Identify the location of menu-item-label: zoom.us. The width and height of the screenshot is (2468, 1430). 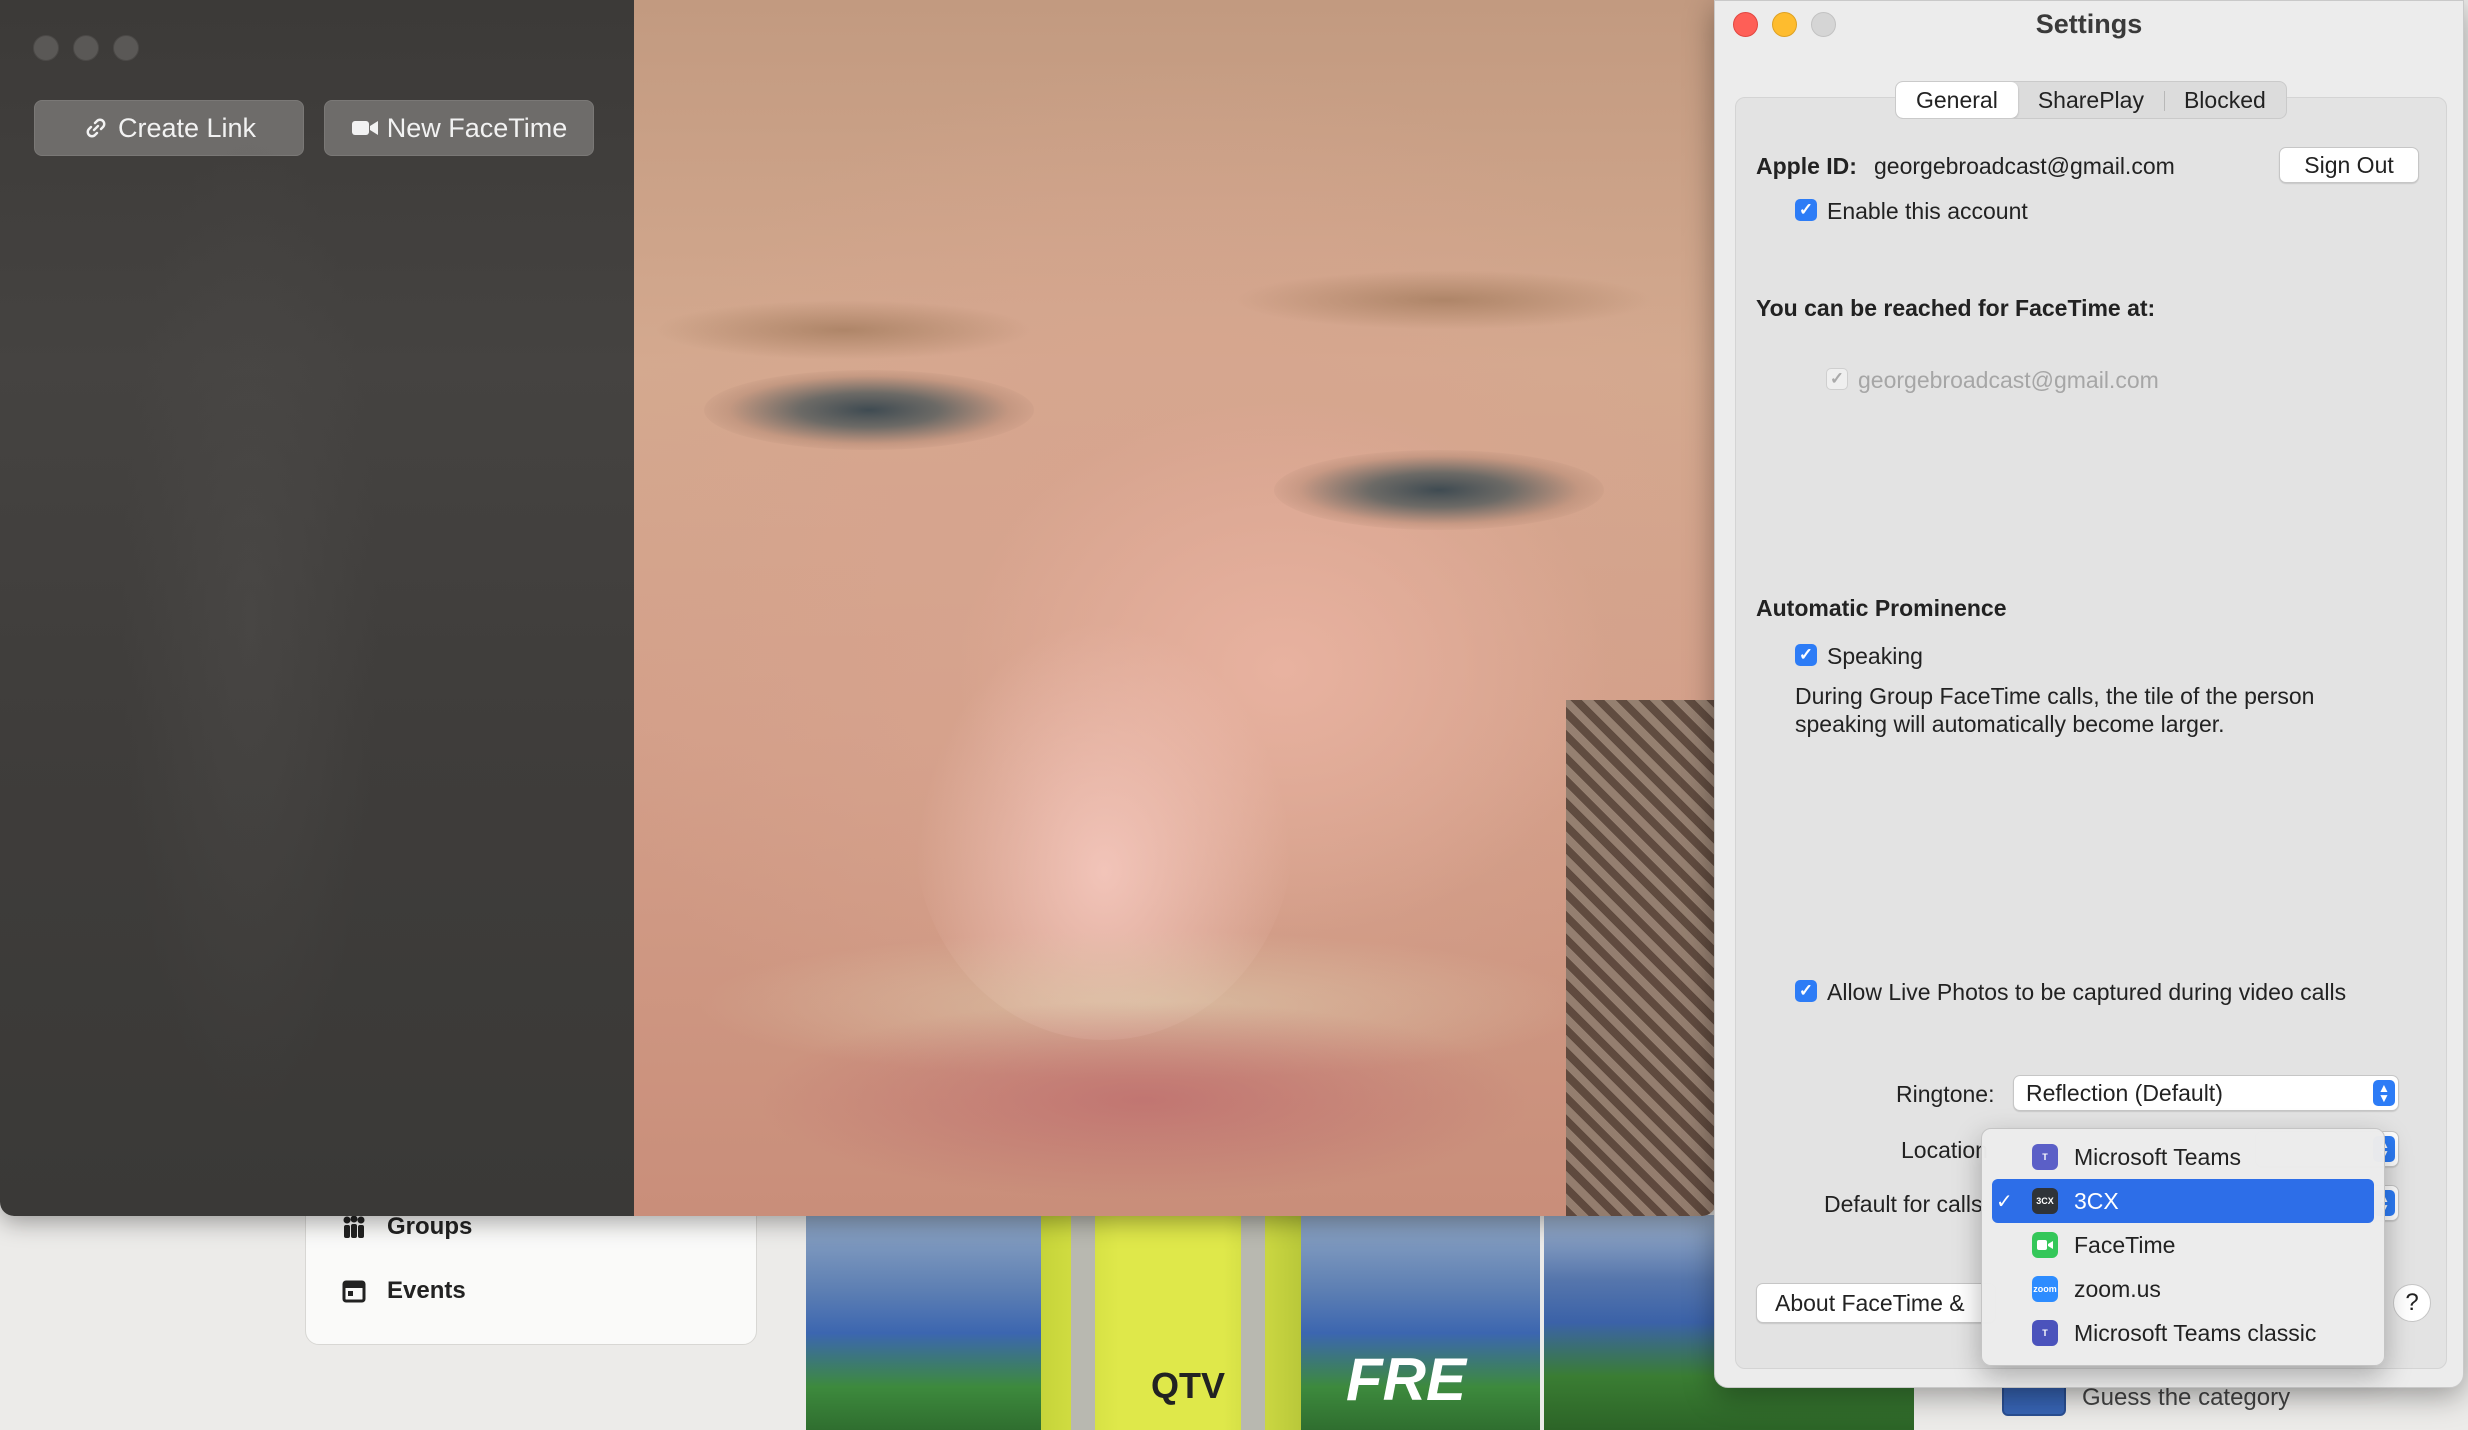
(2117, 1288).